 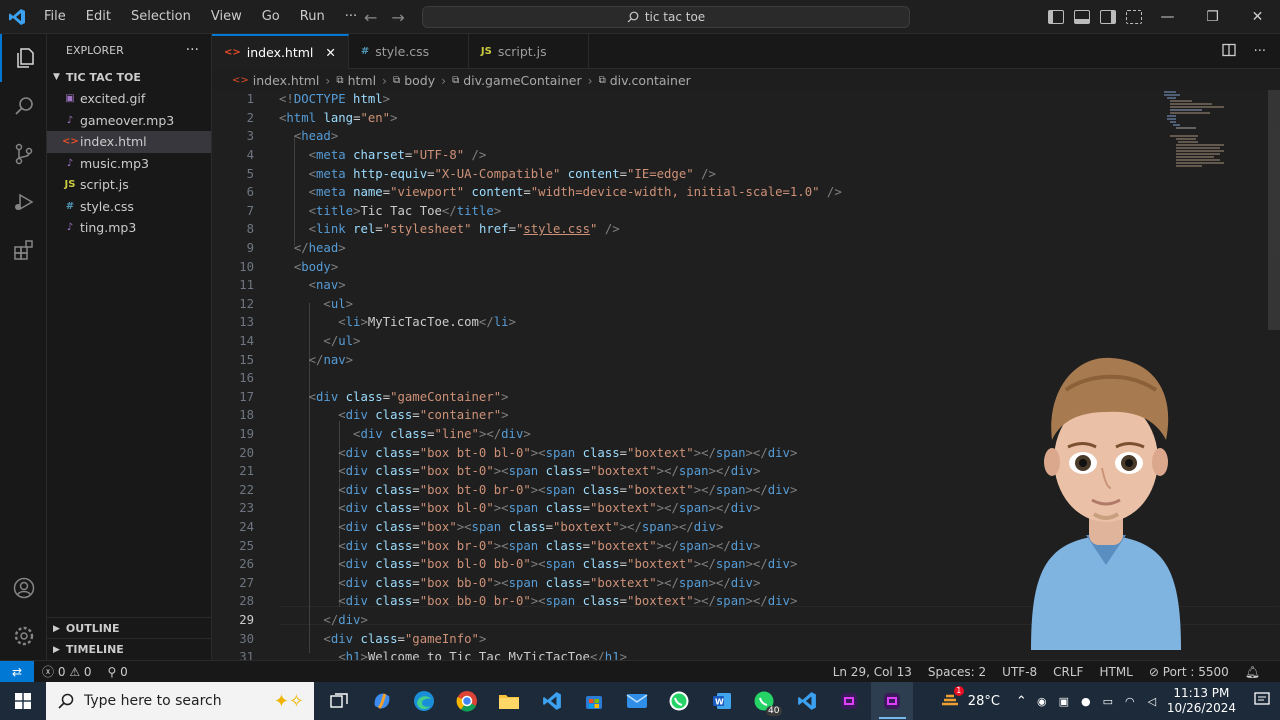 I want to click on code-line: 10 <body>, so click(x=746, y=266).